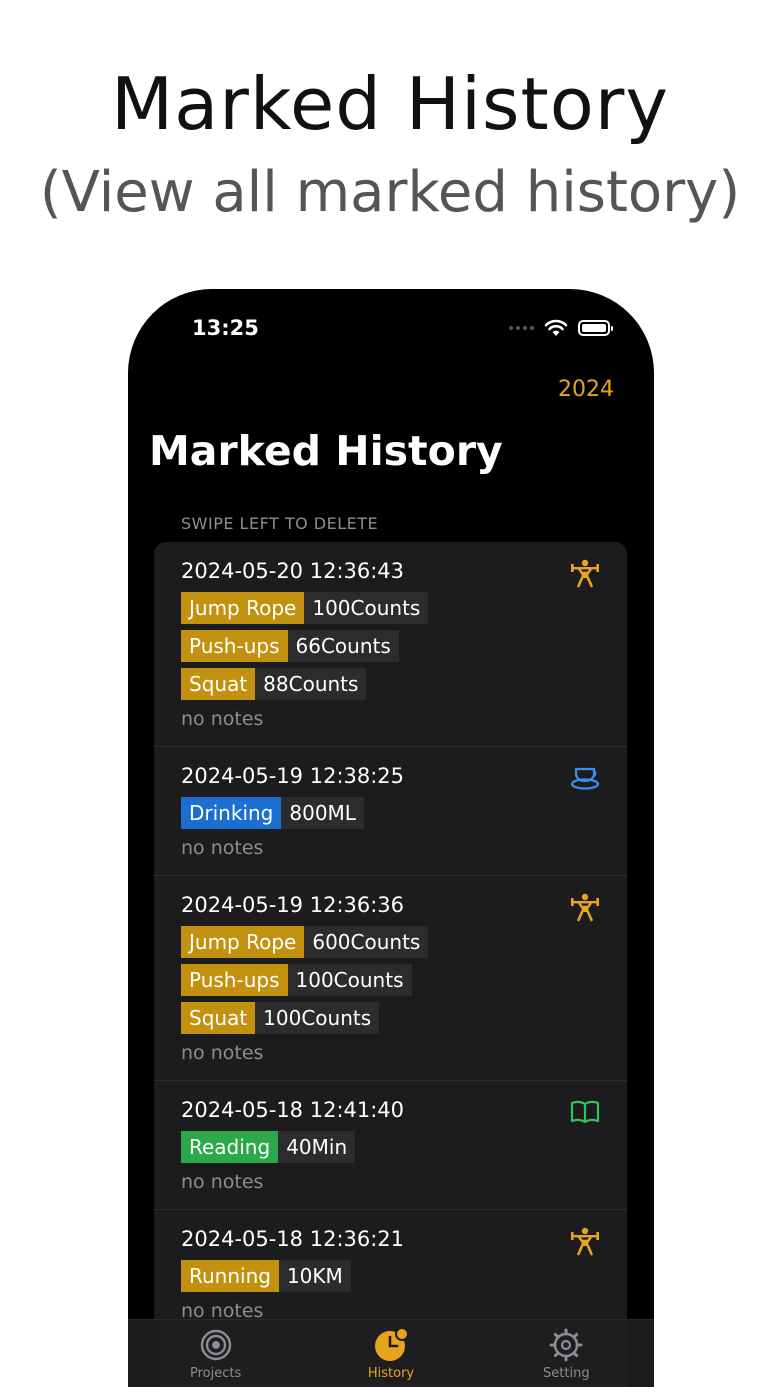  I want to click on tag-name: Reading, so click(230, 1147).